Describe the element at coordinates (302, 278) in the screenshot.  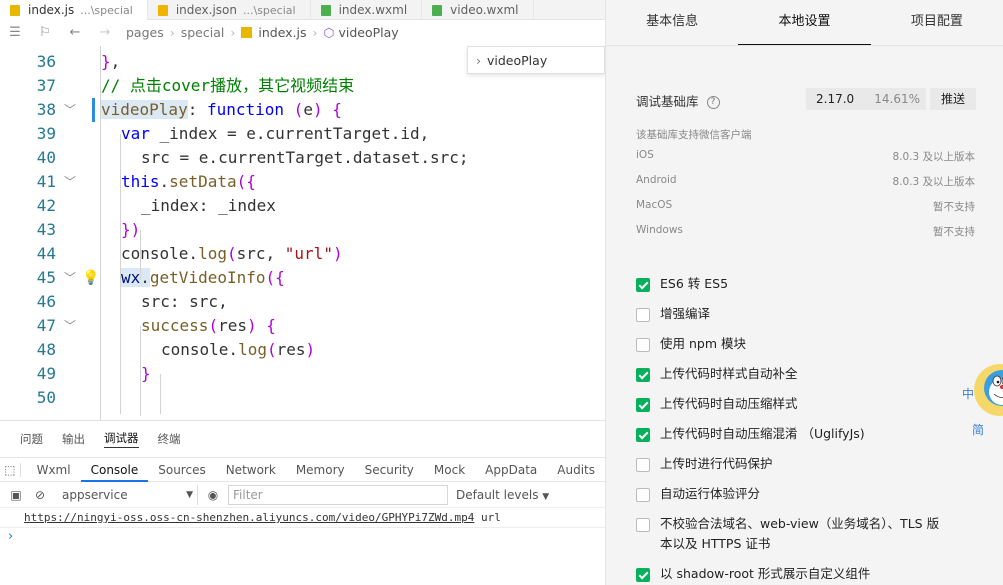
I see `code-line: 45 ﹀ 💡 wx.getVideoInfo({` at that location.